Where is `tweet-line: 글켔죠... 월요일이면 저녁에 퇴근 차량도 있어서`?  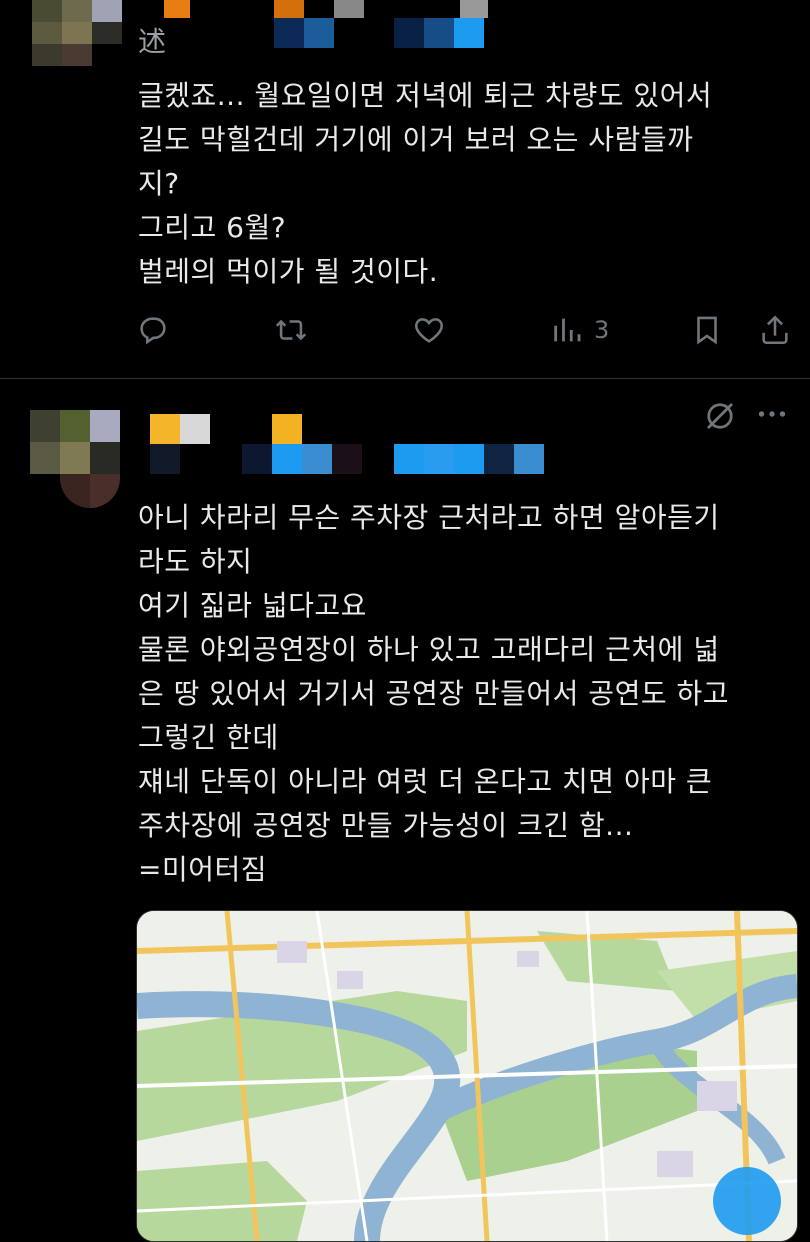 tweet-line: 글켔죠... 월요일이면 저녁에 퇴근 차량도 있어서 is located at coordinates (425, 95).